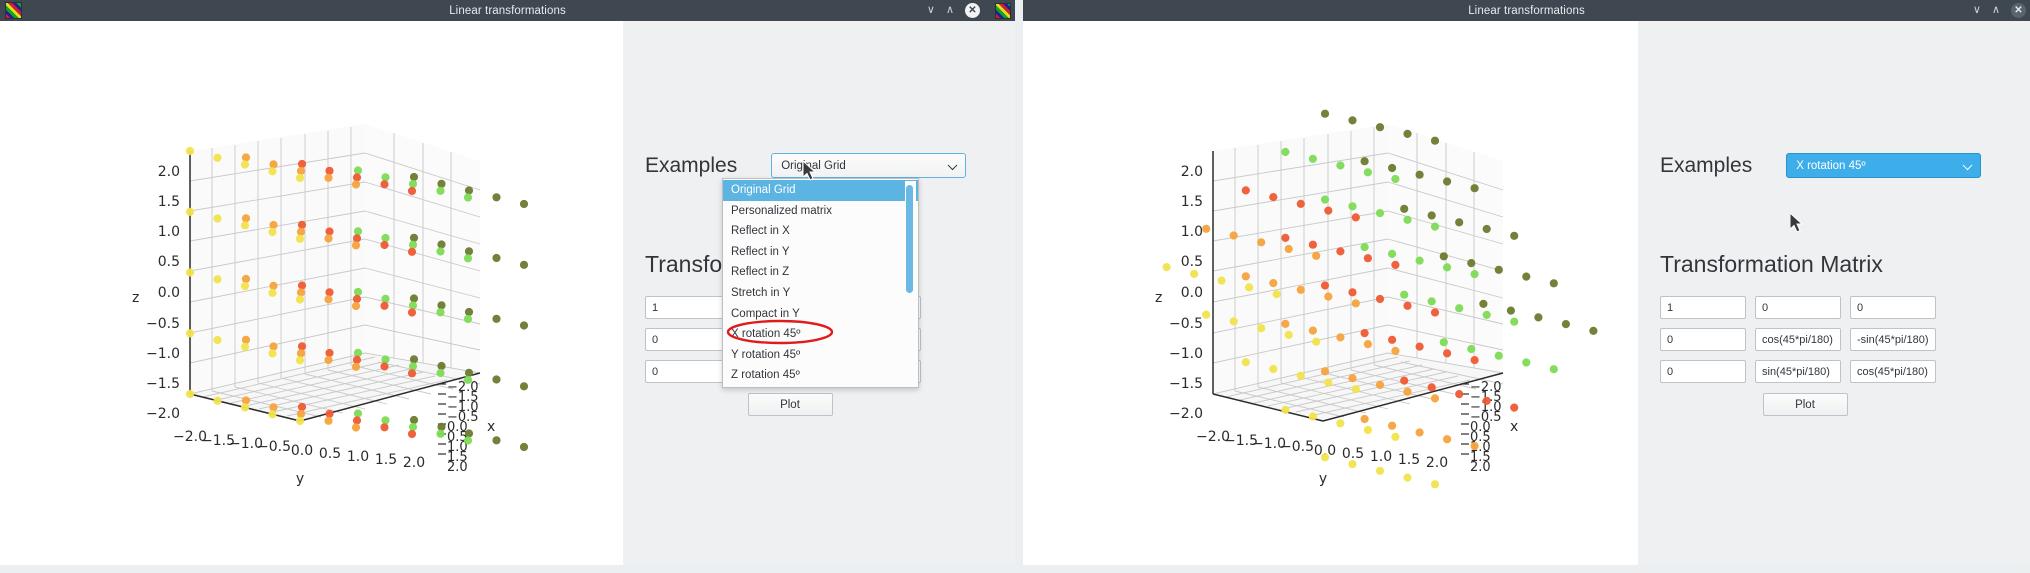 This screenshot has width=2030, height=573. Describe the element at coordinates (820, 190) in the screenshot. I see `dropdown-option-0: Original Grid` at that location.